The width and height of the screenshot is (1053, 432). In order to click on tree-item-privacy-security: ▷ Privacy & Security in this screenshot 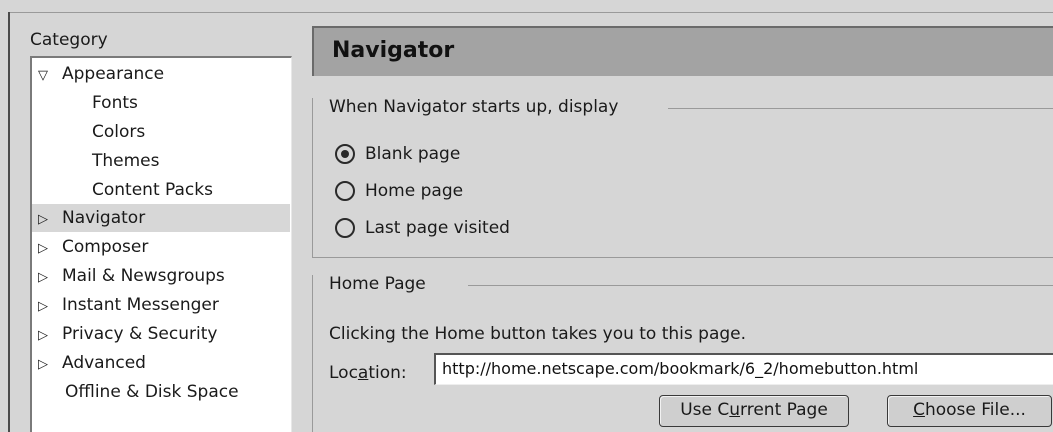, I will do `click(161, 334)`.